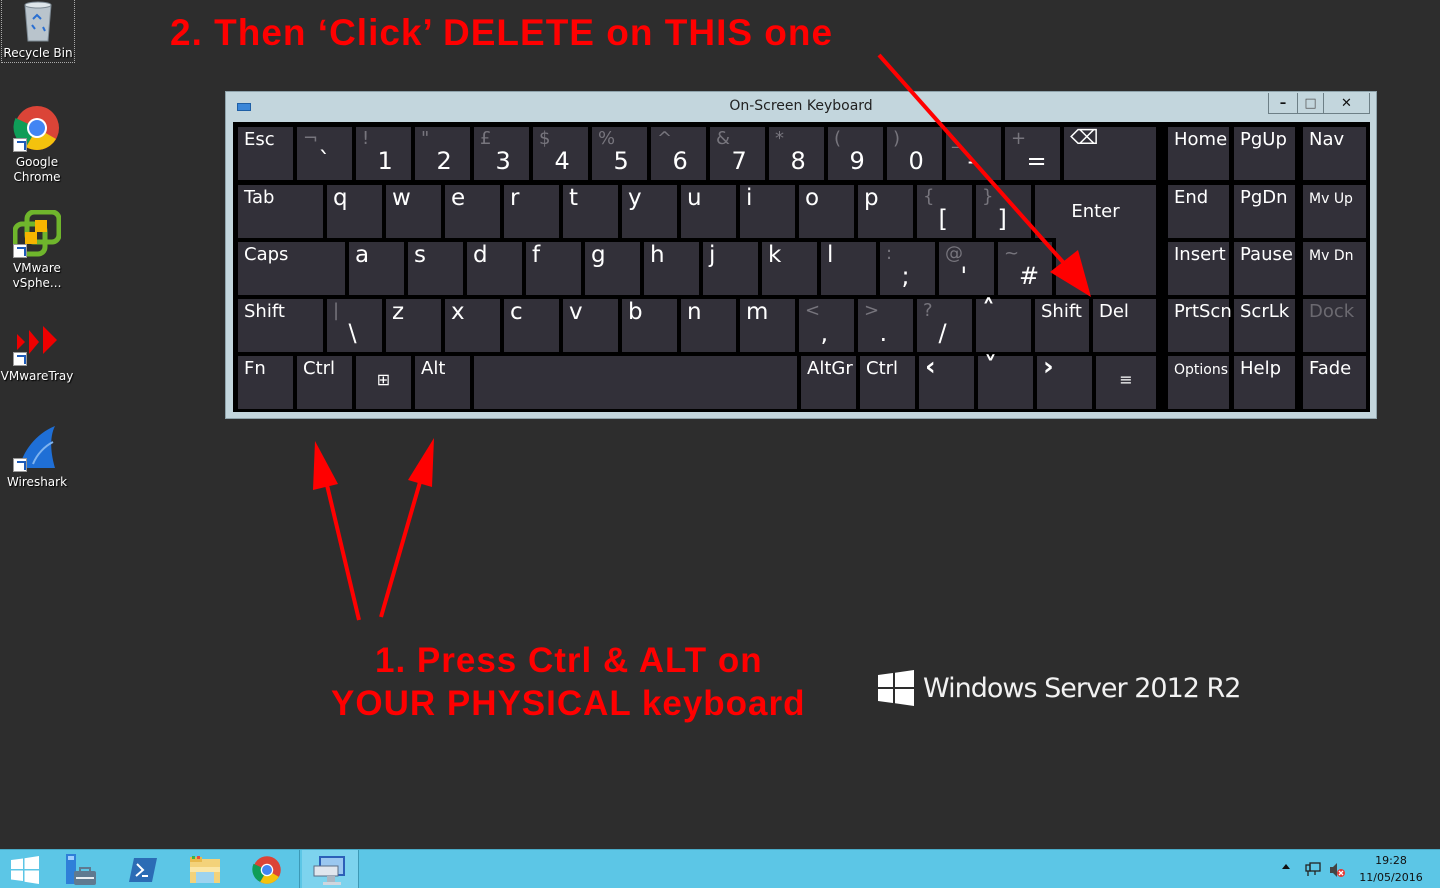  What do you see at coordinates (590, 211) in the screenshot?
I see `key-t: t` at bounding box center [590, 211].